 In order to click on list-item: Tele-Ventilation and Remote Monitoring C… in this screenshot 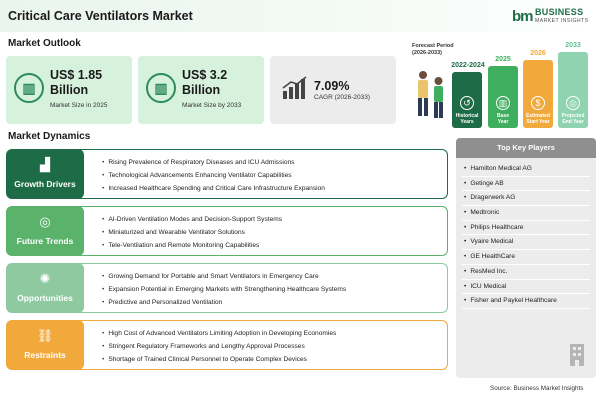, I will do `click(192, 245)`.